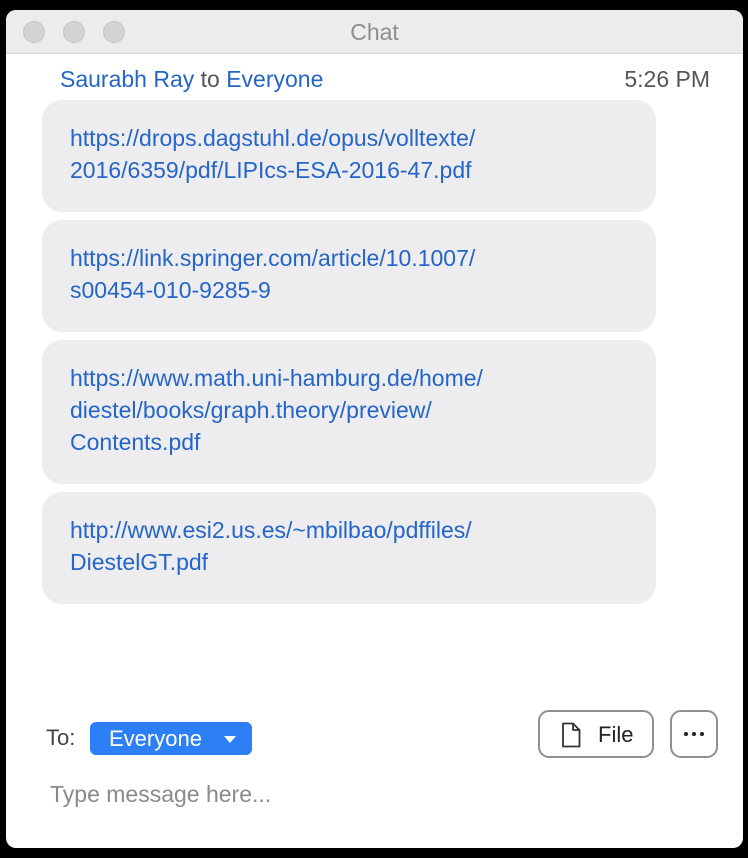 Image resolution: width=748 pixels, height=858 pixels. I want to click on window-title: Chat, so click(374, 32).